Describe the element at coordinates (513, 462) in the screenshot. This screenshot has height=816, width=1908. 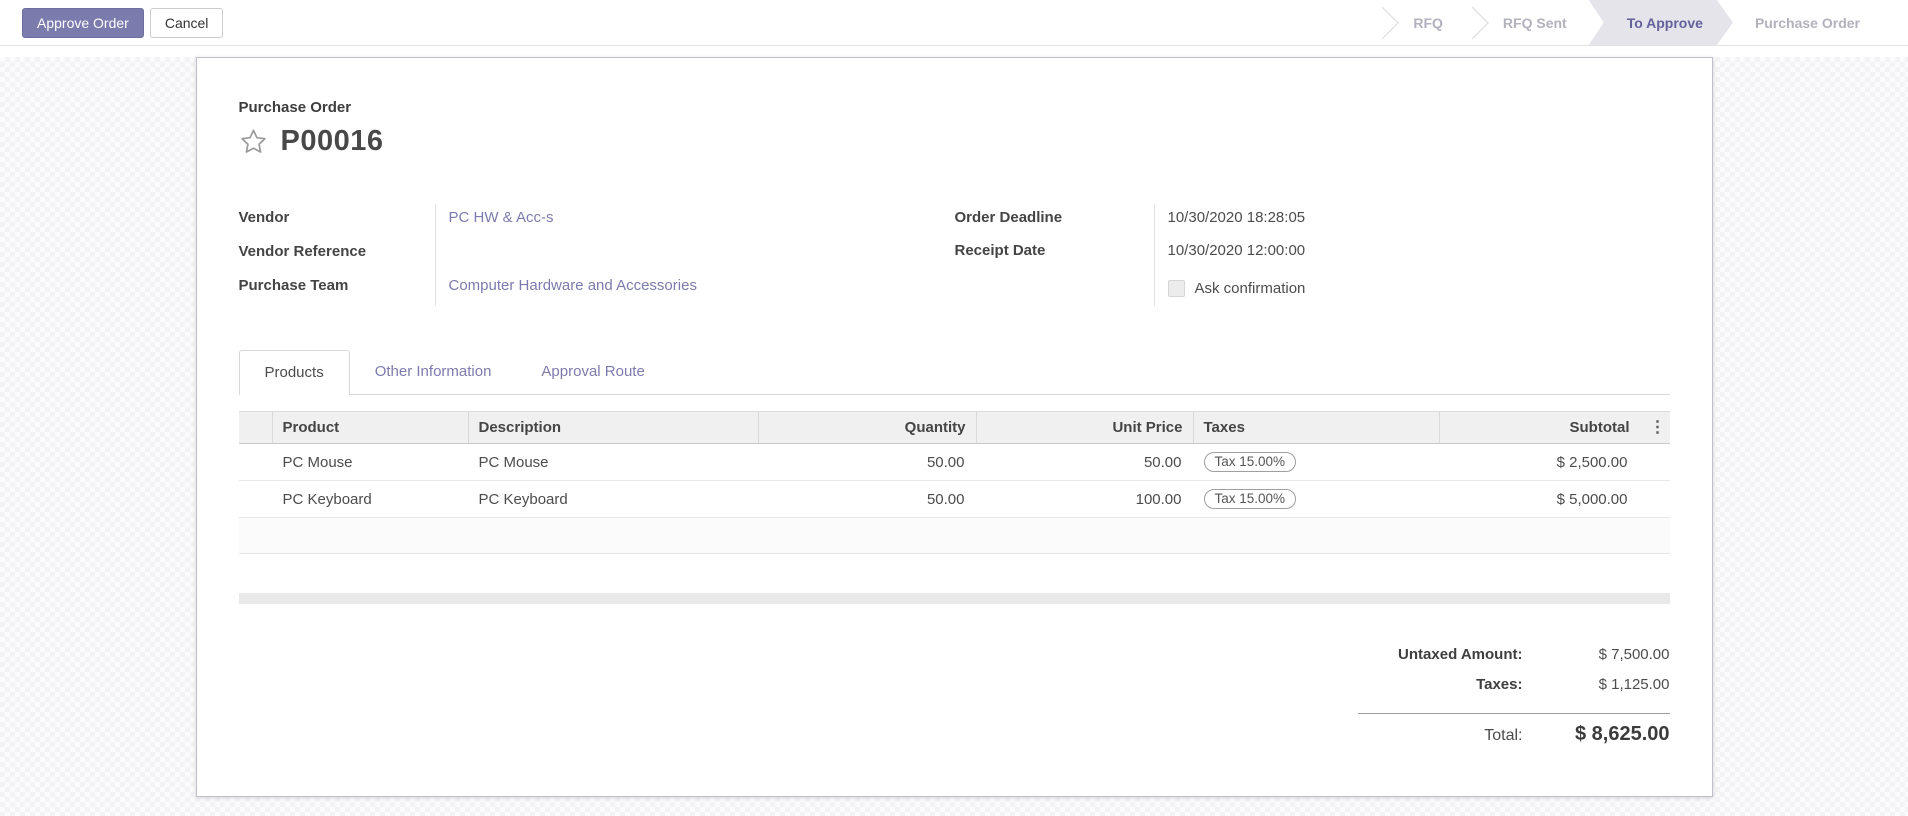
I see `description-cell: PC Mouse` at that location.